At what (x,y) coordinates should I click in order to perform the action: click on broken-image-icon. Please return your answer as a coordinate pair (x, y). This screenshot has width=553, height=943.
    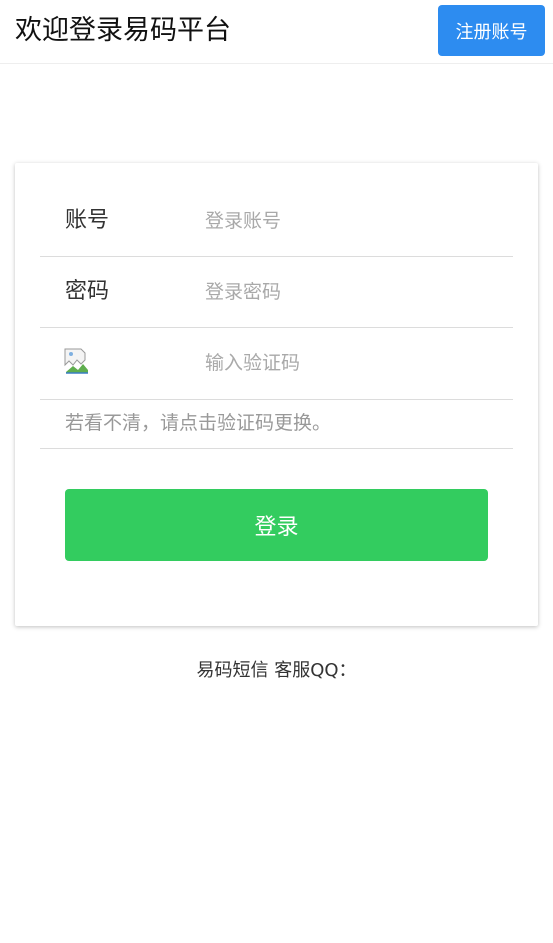
    Looking at the image, I should click on (76, 361).